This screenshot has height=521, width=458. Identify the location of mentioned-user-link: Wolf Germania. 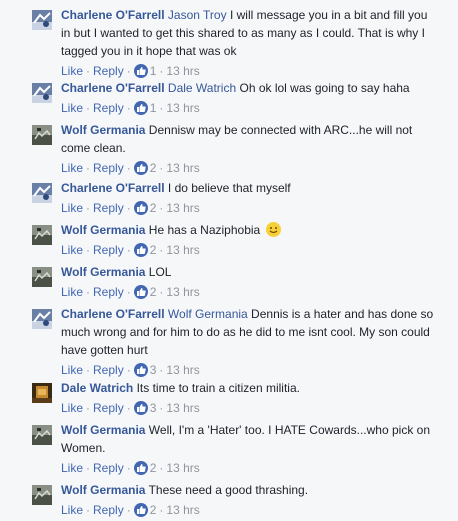
(208, 314).